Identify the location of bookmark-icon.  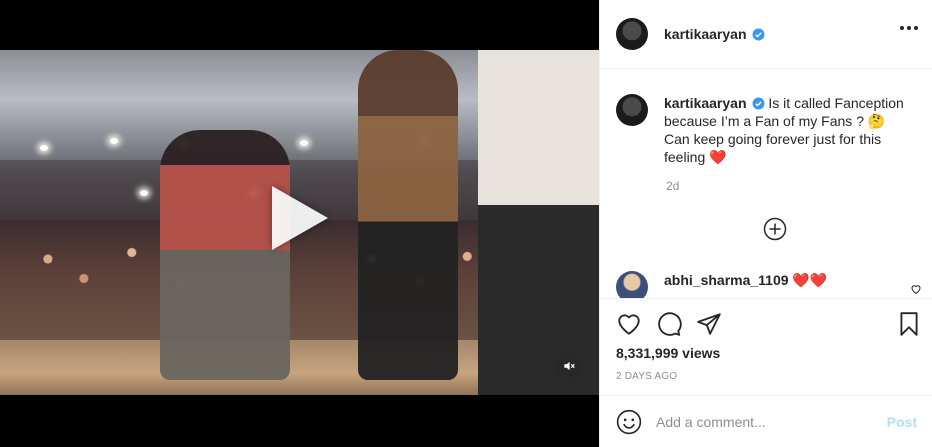
(909, 324).